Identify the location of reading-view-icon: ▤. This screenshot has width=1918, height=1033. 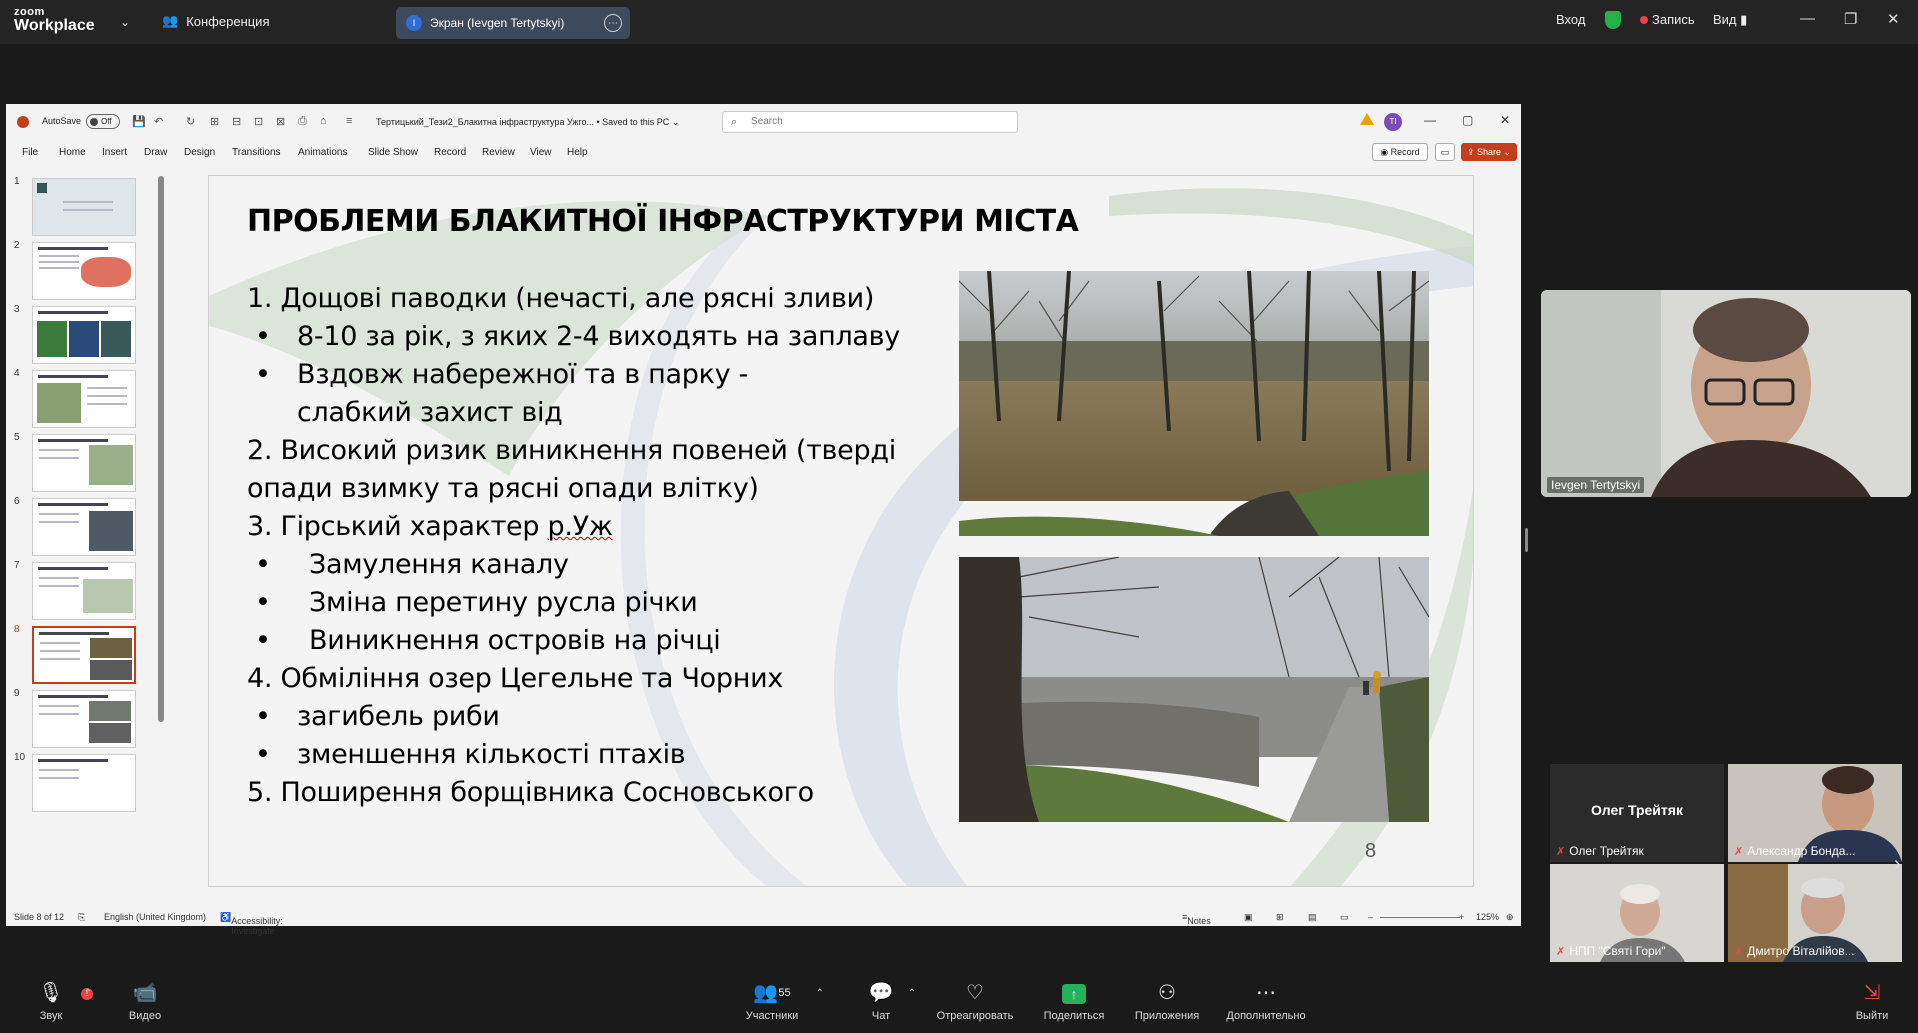
(1312, 917).